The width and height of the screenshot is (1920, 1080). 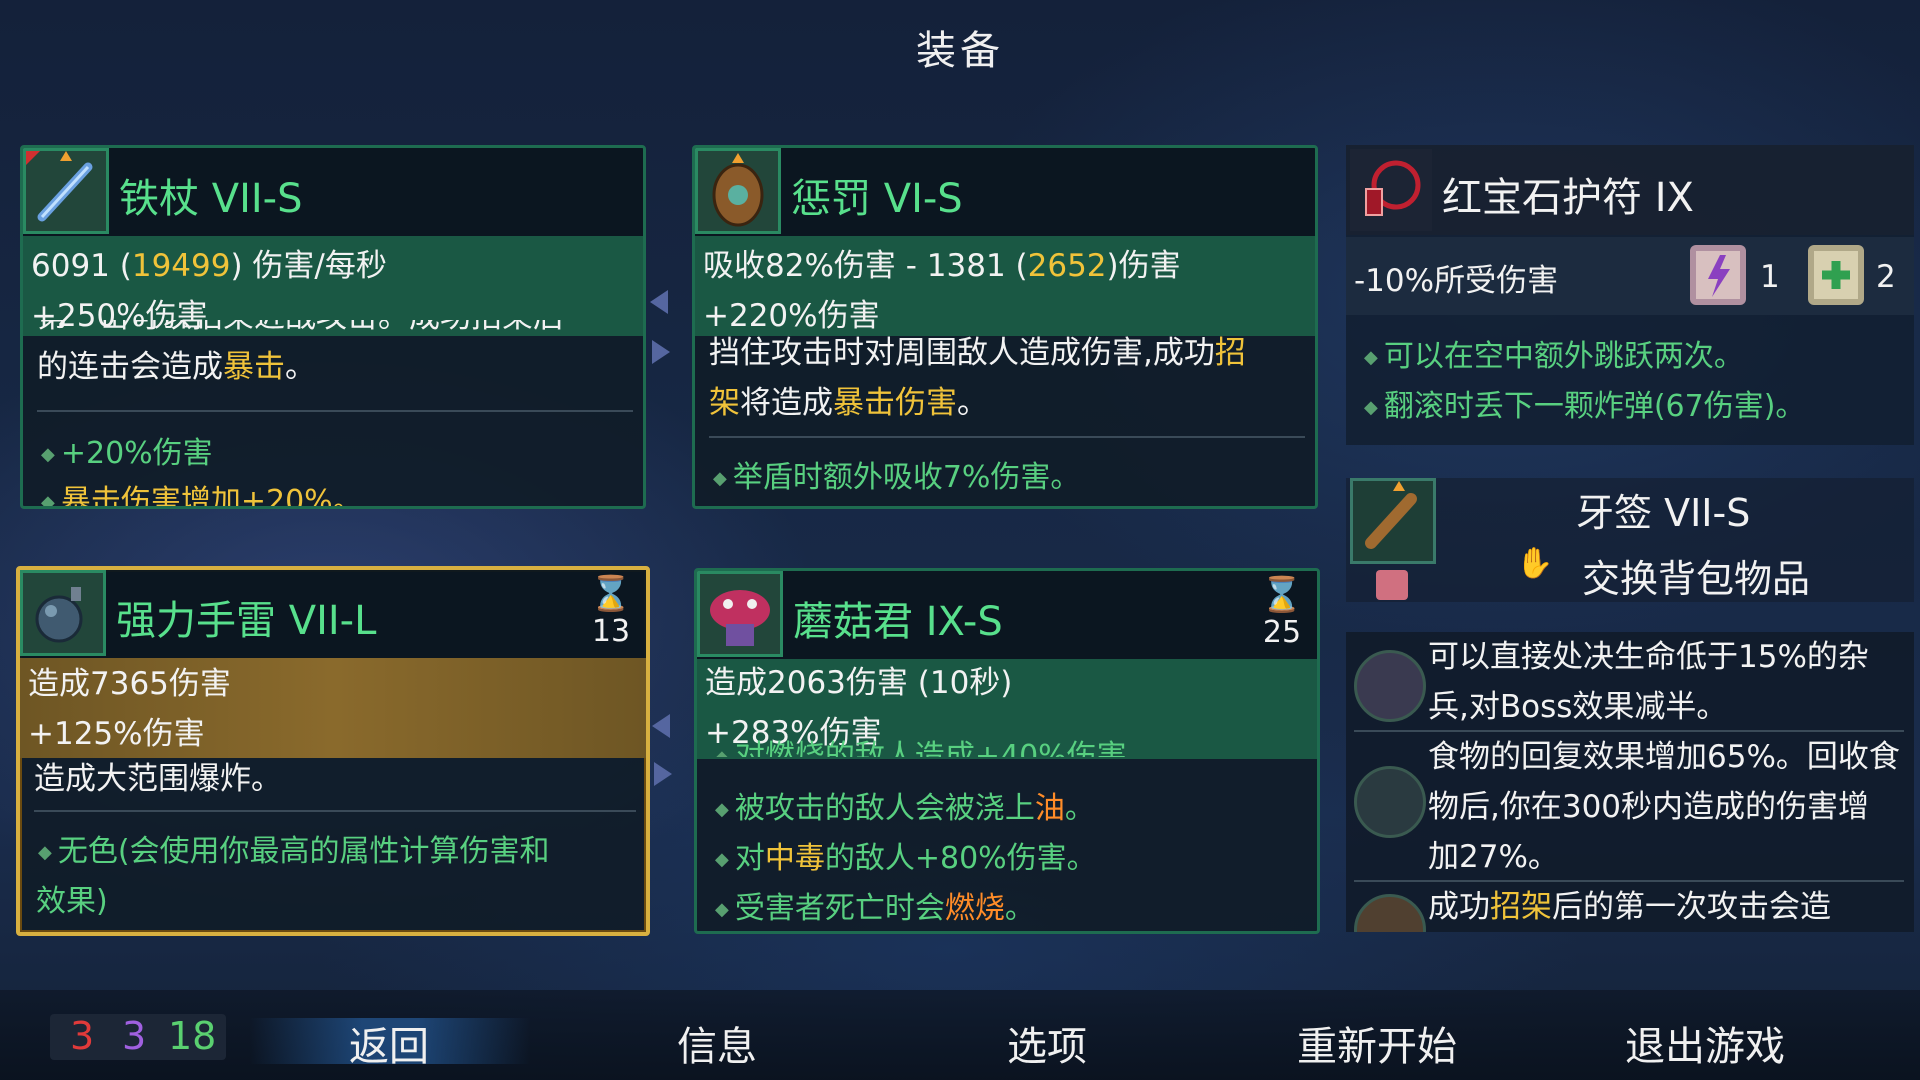 What do you see at coordinates (1629, 907) in the screenshot?
I see `mutation-text: 成功招架后的第一次攻击会造` at bounding box center [1629, 907].